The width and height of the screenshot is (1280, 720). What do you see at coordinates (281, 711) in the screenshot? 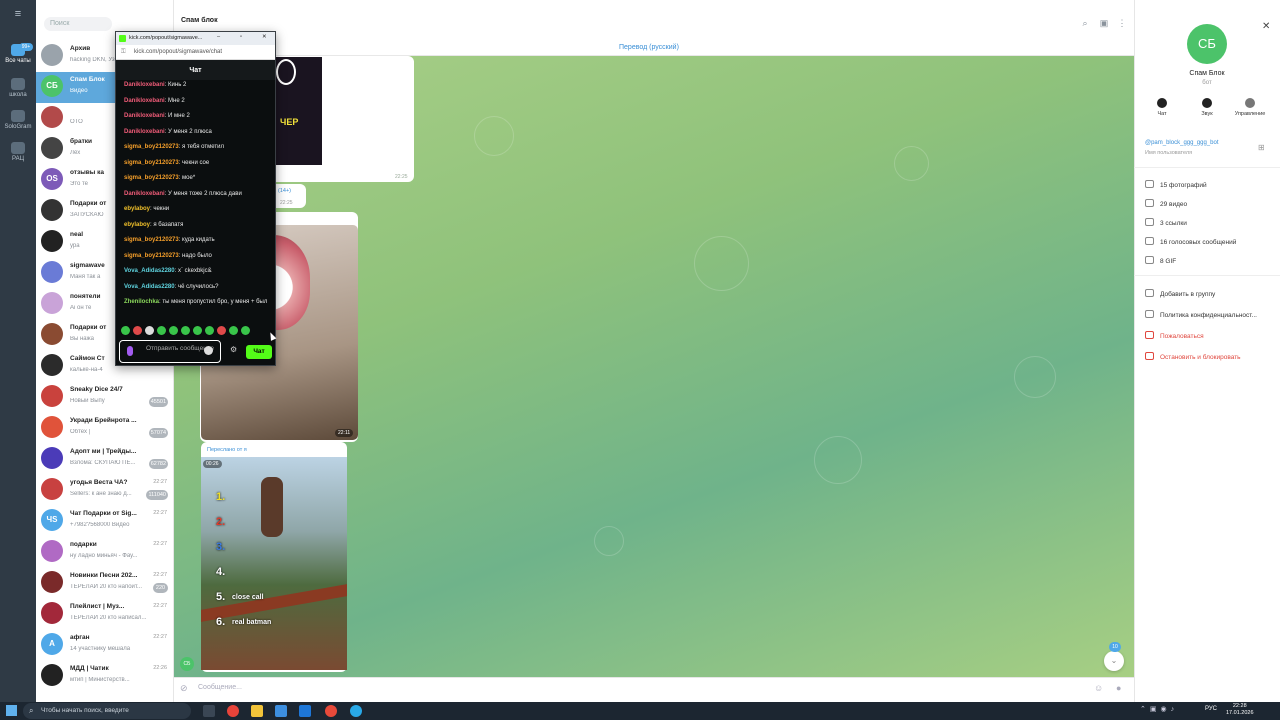
I see `store-icon` at bounding box center [281, 711].